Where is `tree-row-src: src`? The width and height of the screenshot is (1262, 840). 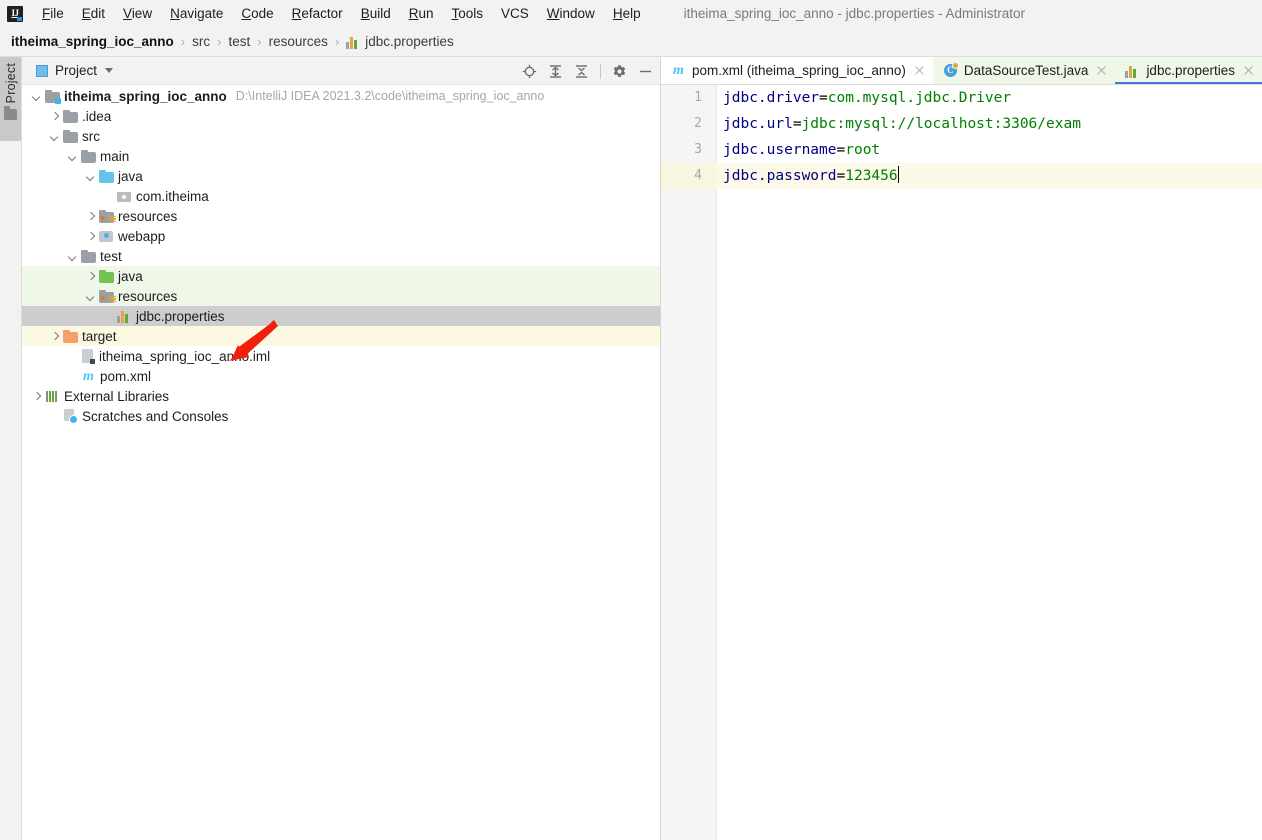 tree-row-src: src is located at coordinates (341, 136).